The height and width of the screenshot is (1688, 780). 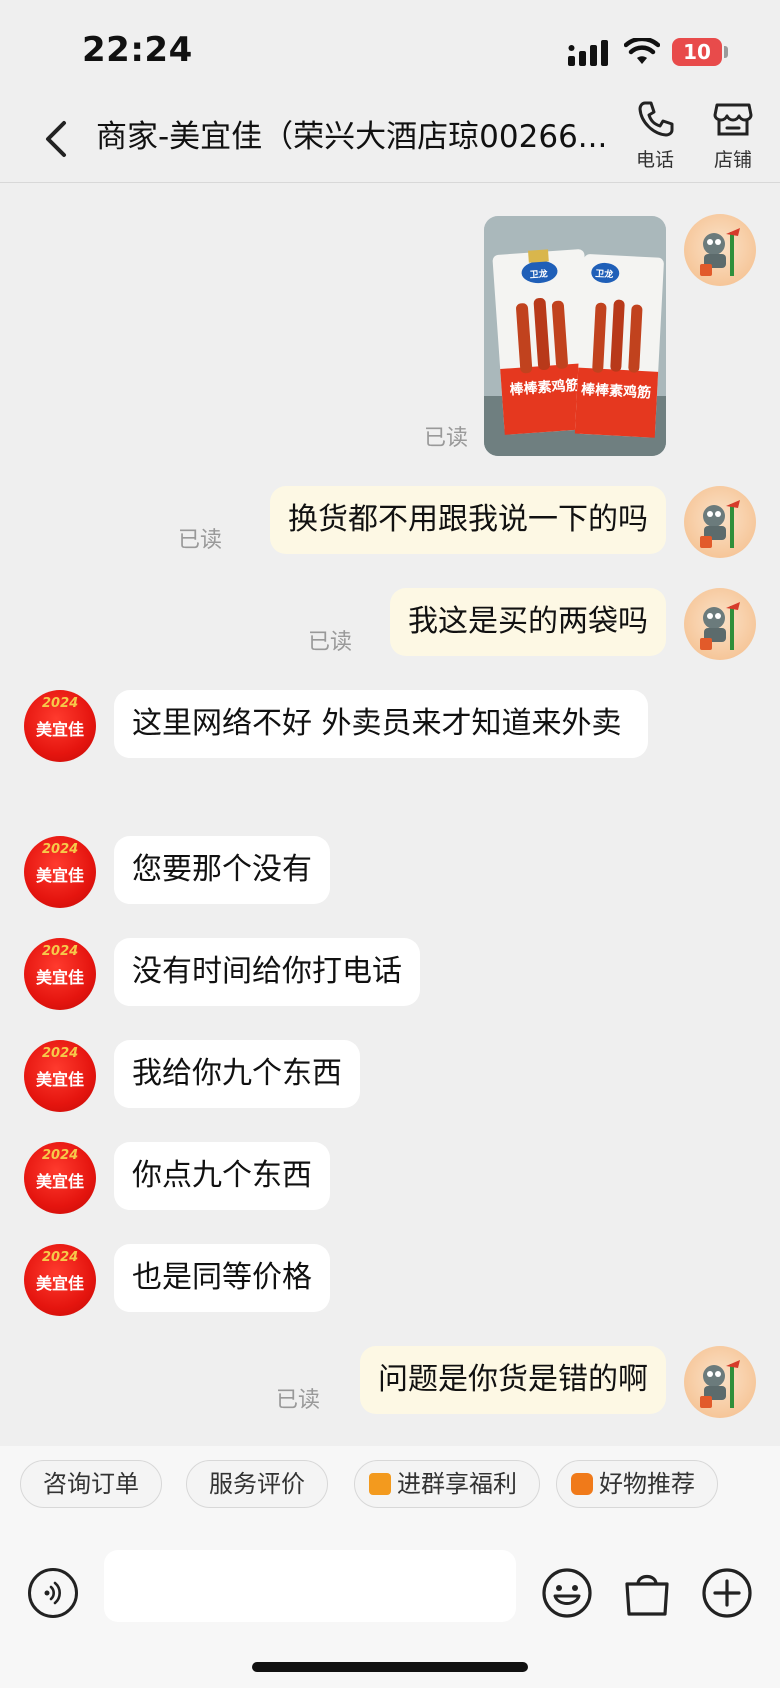 What do you see at coordinates (381, 724) in the screenshot?
I see `message-bubble-incoming: 这里网络不好 外卖员来才知道来外卖` at bounding box center [381, 724].